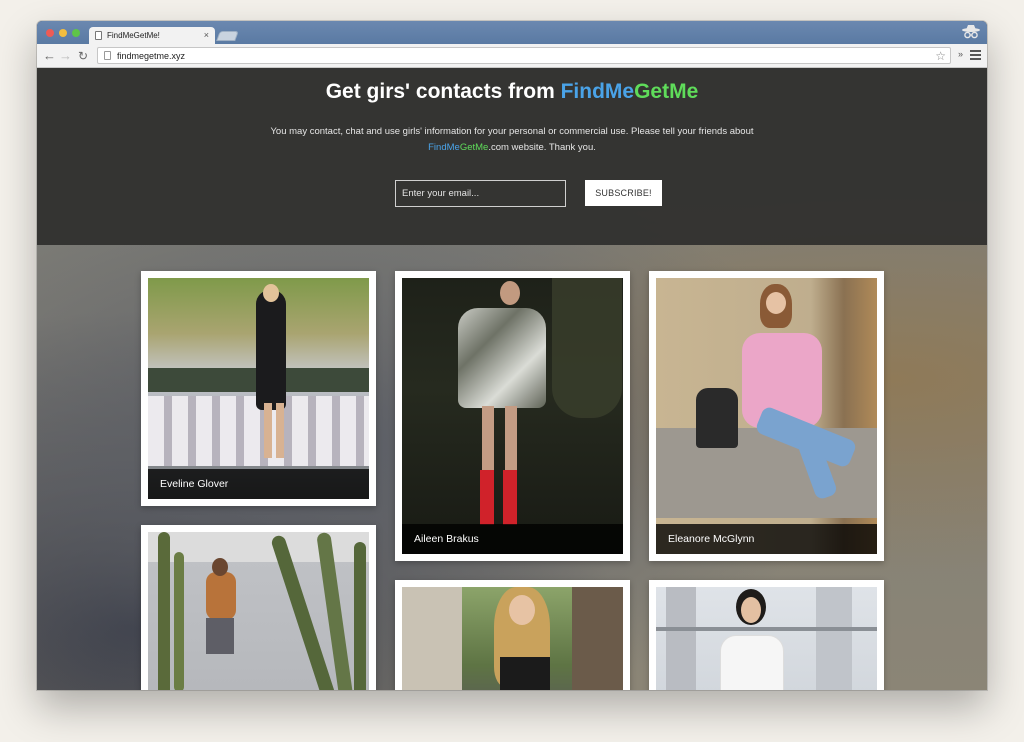  I want to click on reload-icon: ↻, so click(83, 56).